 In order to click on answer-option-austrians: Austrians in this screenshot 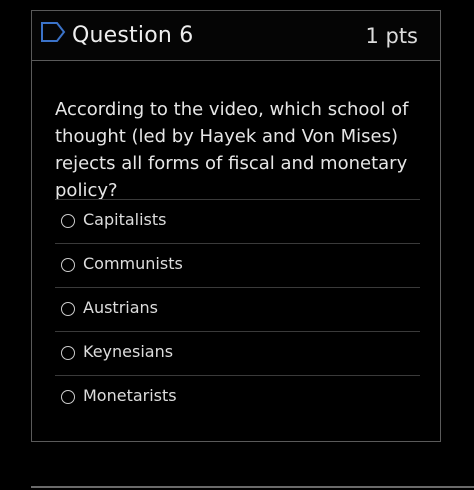, I will do `click(237, 310)`.